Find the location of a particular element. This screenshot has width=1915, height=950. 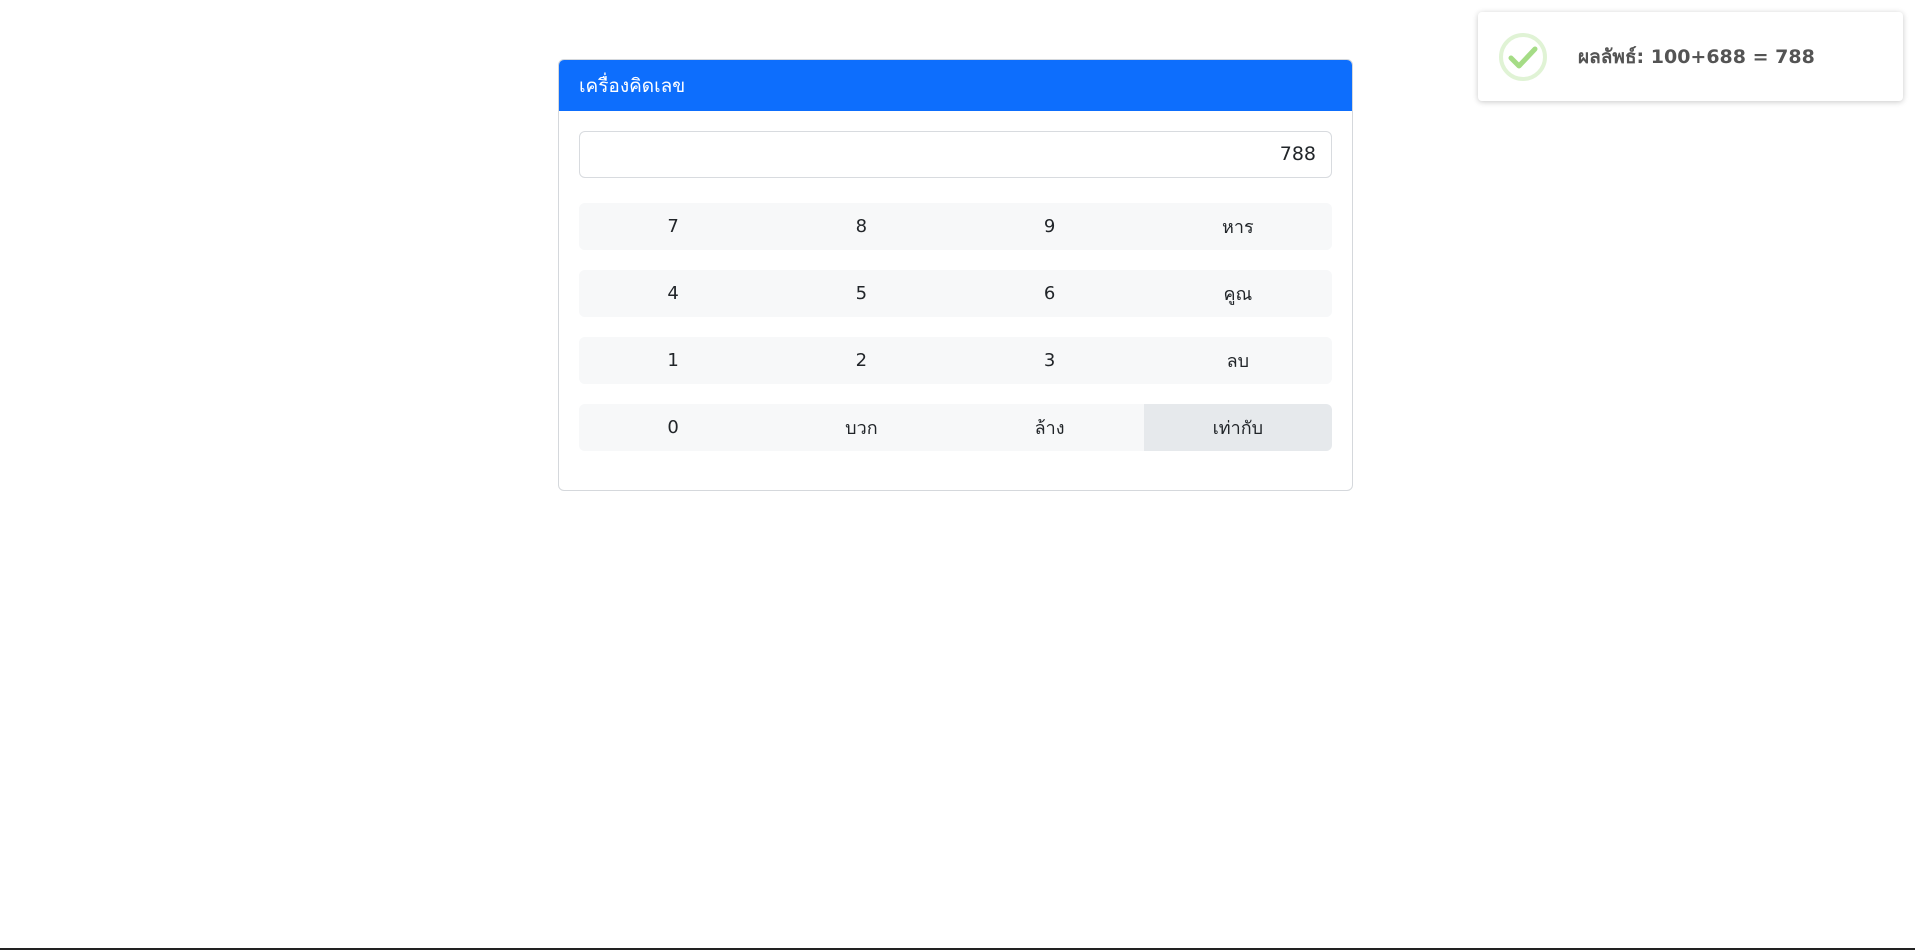

key-4: 4 is located at coordinates (673, 293).